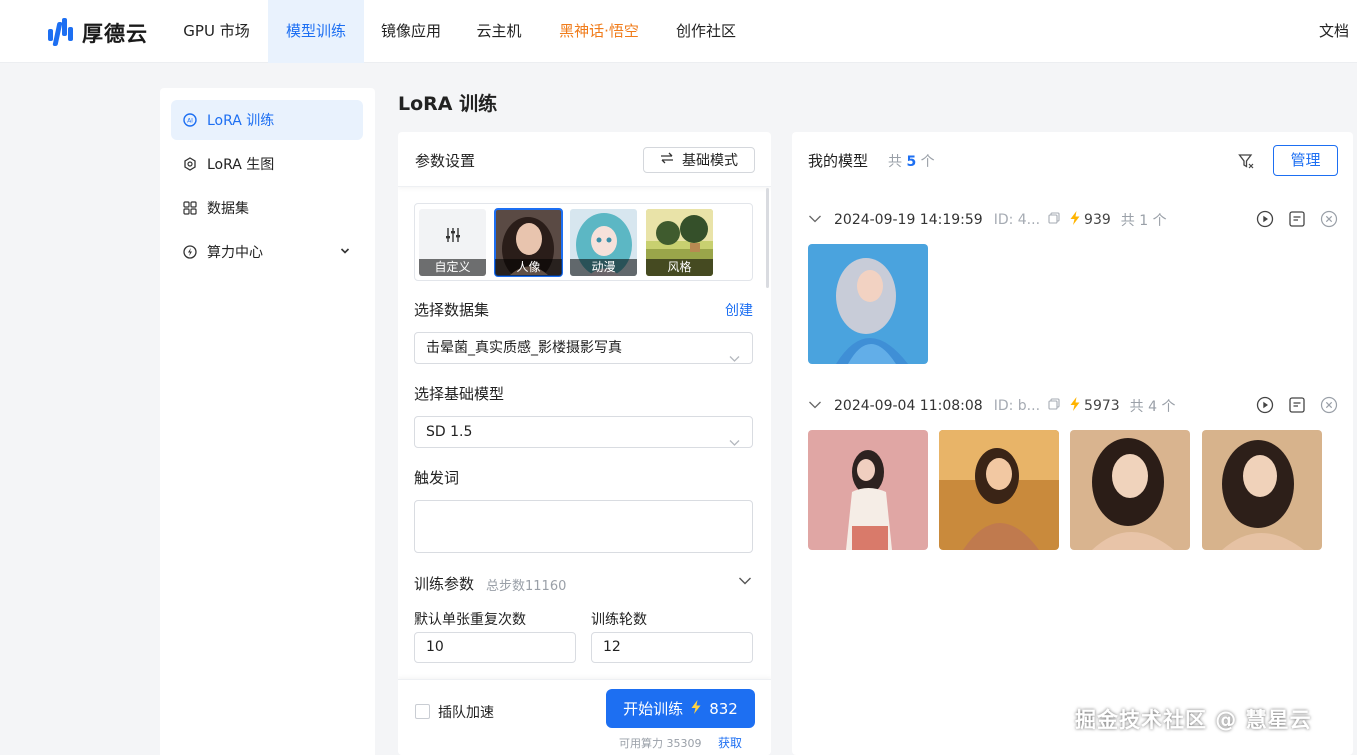 This screenshot has width=1357, height=755. What do you see at coordinates (1102, 406) in the screenshot?
I see `model-power-cost: 5973` at bounding box center [1102, 406].